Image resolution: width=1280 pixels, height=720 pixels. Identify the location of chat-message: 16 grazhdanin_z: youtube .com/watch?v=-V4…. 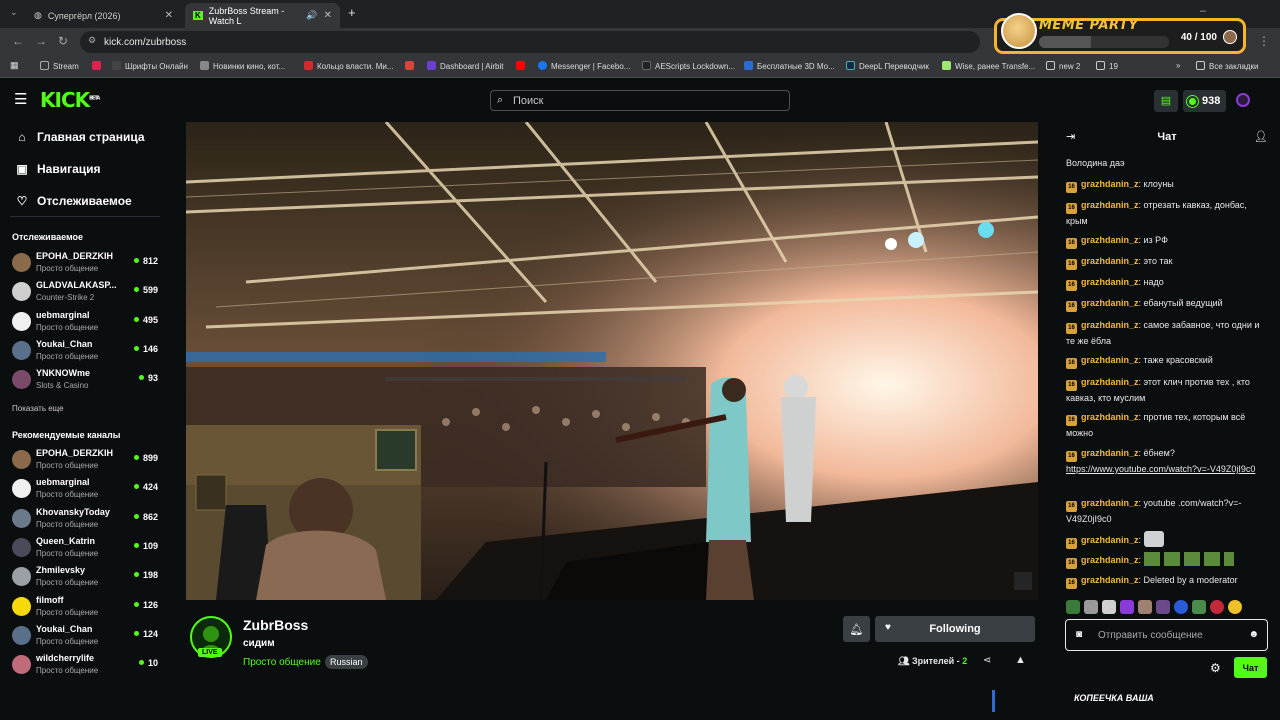
(1154, 511).